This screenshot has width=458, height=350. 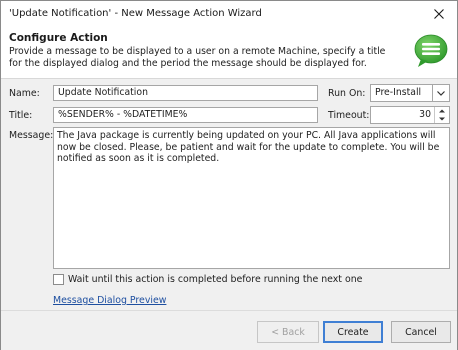 What do you see at coordinates (229, 330) in the screenshot?
I see `wizard-footer: < Back Create Cancel` at bounding box center [229, 330].